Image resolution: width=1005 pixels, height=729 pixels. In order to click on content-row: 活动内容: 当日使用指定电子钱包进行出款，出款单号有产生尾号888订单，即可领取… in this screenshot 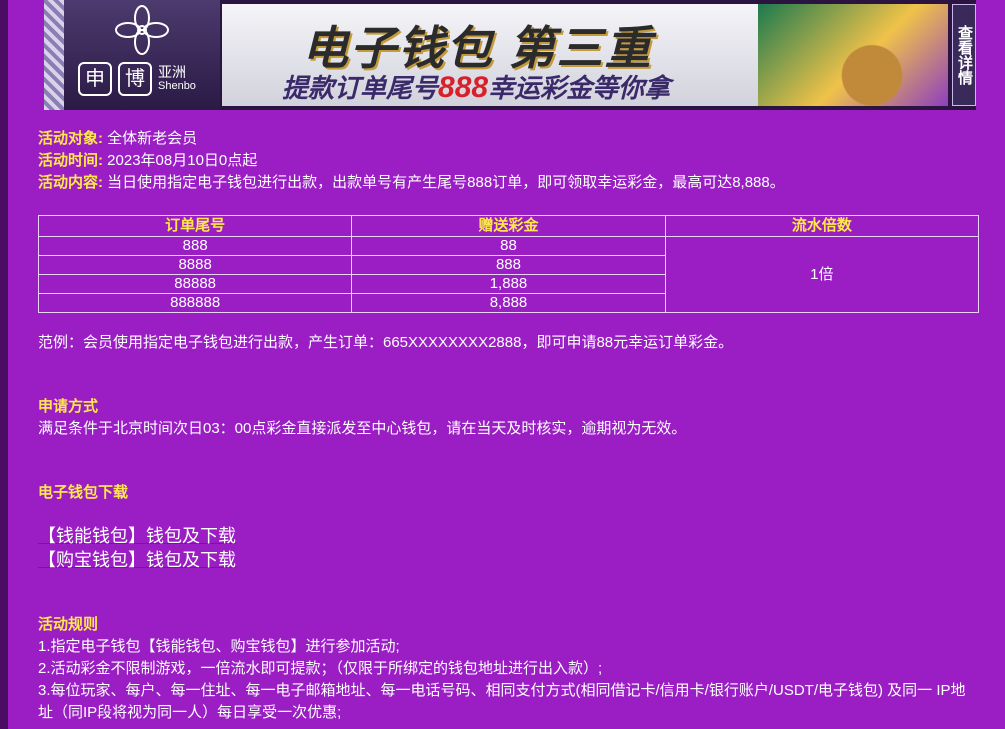, I will do `click(508, 183)`.